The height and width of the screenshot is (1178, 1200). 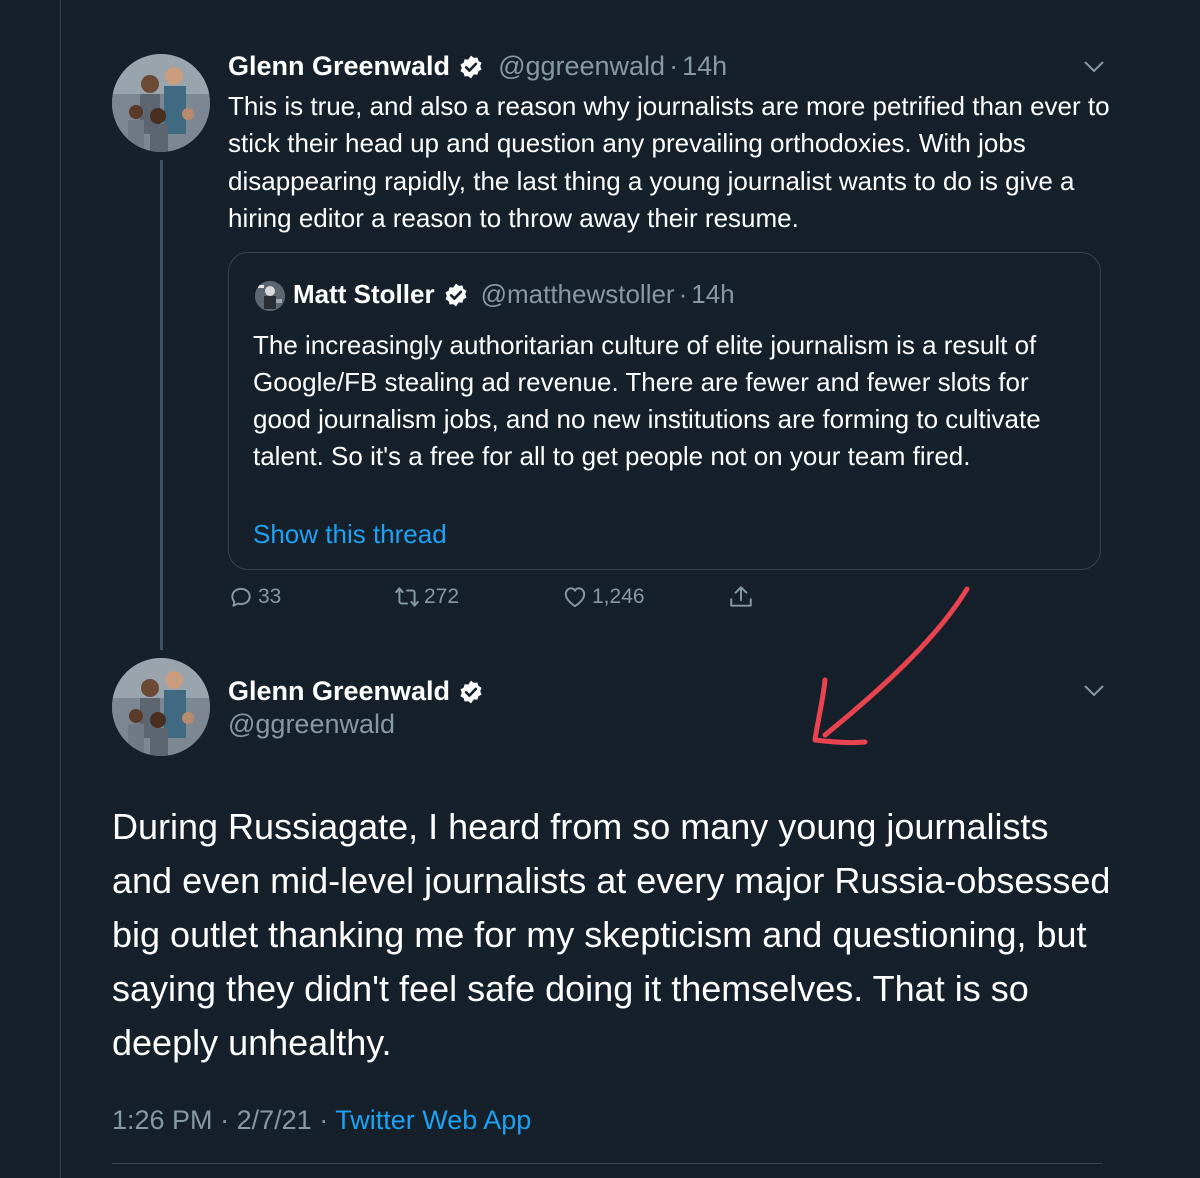 I want to click on like-count: 1,246, so click(x=618, y=596).